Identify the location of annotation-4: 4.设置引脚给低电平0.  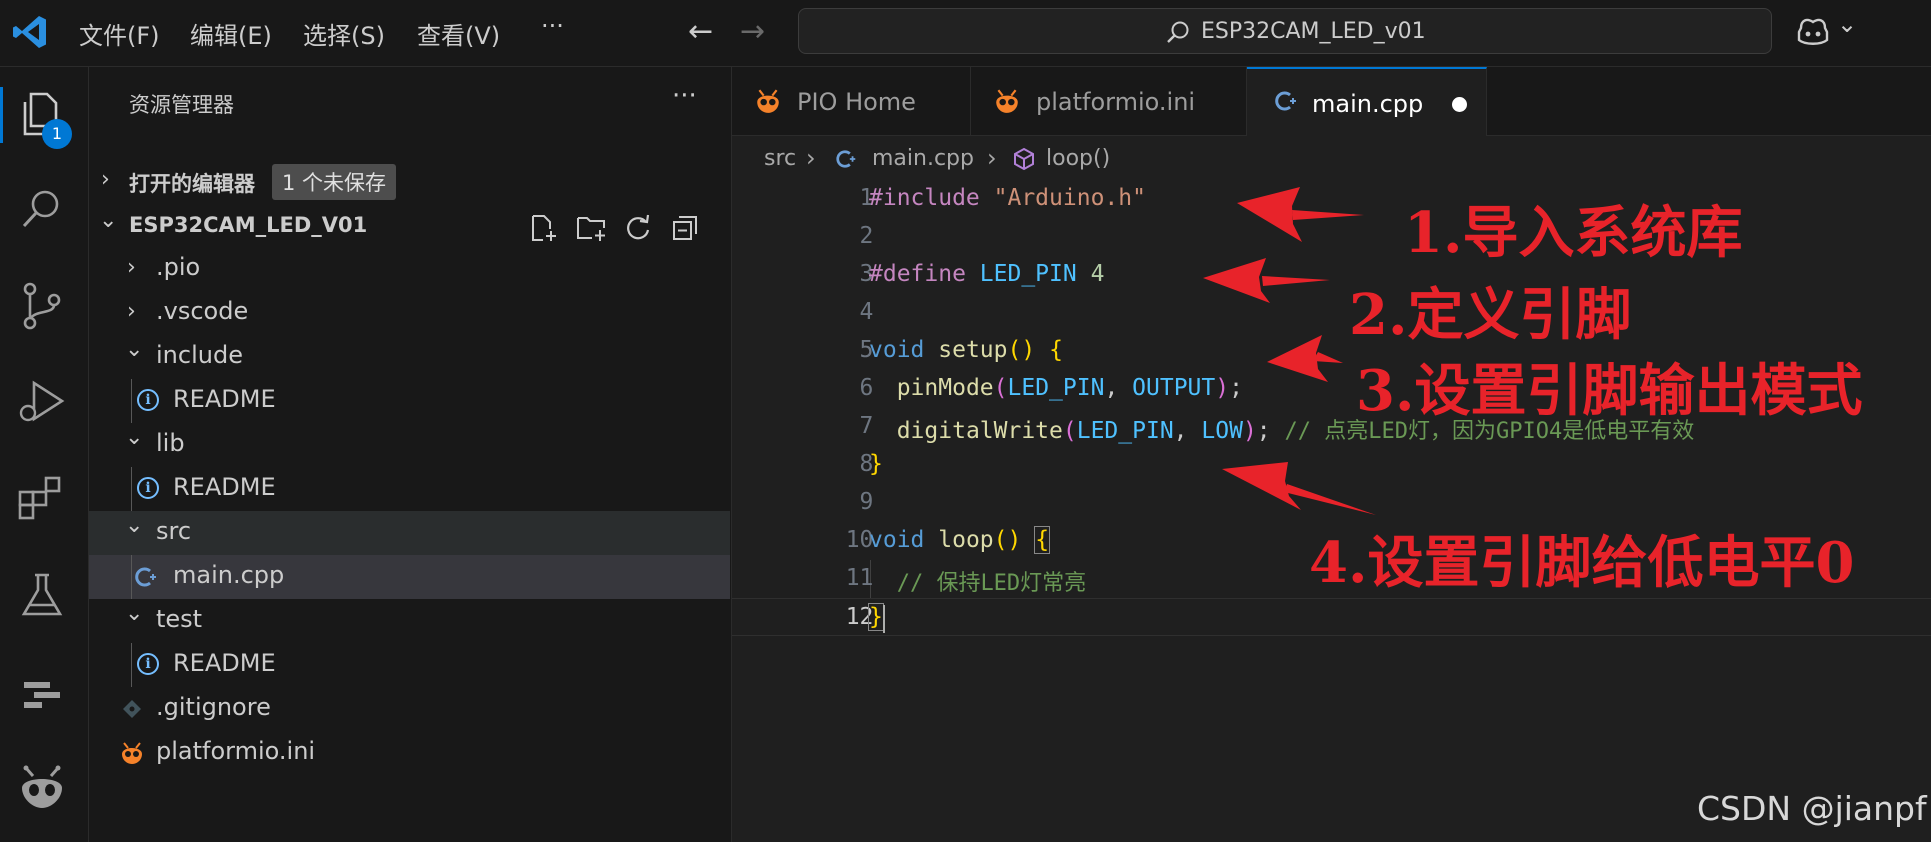
(1582, 563).